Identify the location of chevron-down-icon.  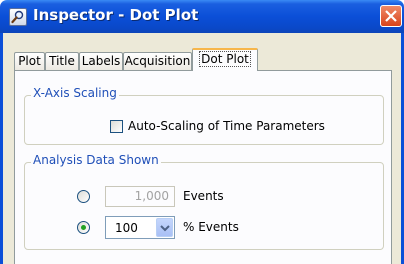
(165, 228).